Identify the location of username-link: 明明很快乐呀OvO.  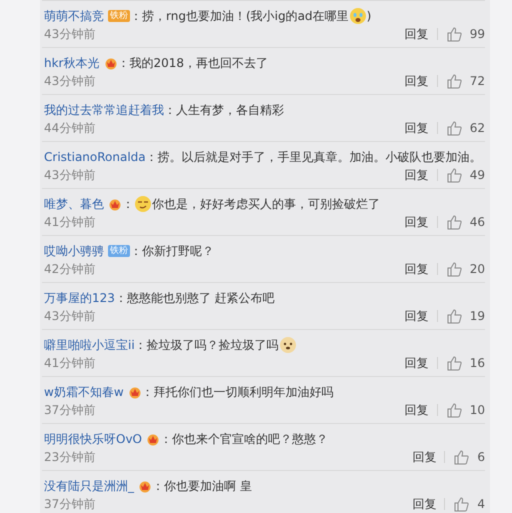
(93, 439).